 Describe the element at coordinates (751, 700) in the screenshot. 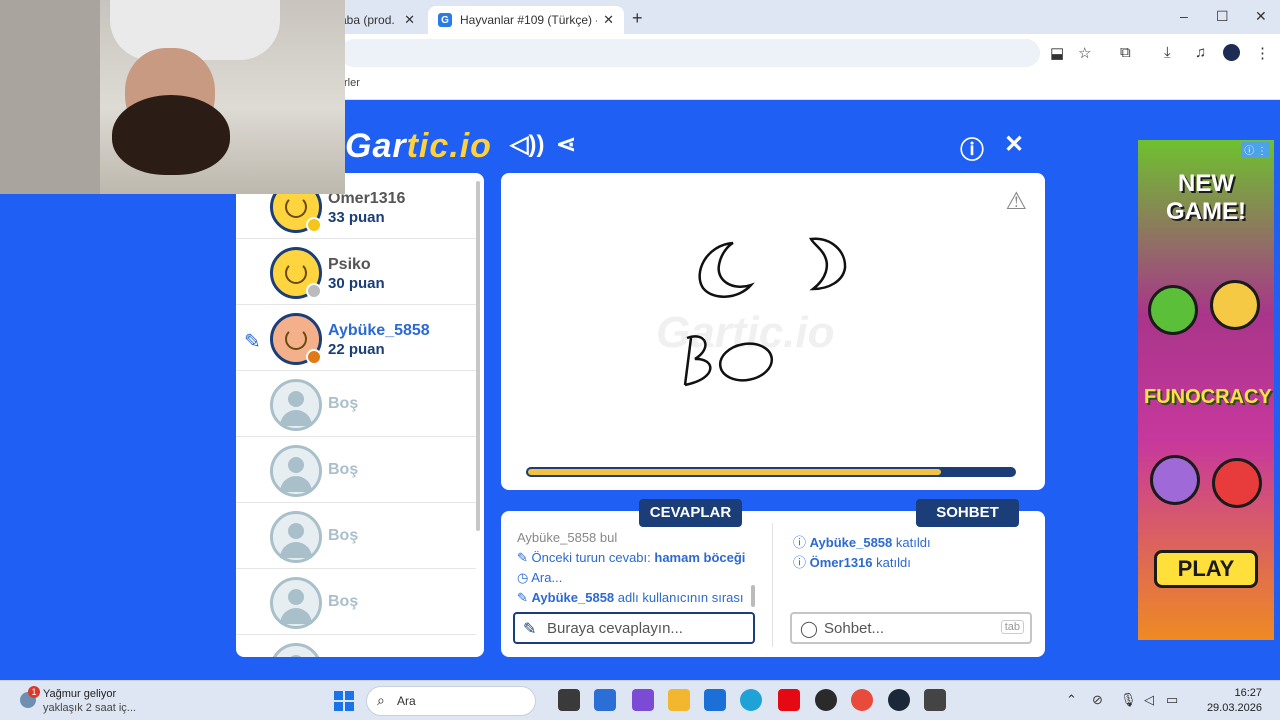

I see `edge-icon` at that location.